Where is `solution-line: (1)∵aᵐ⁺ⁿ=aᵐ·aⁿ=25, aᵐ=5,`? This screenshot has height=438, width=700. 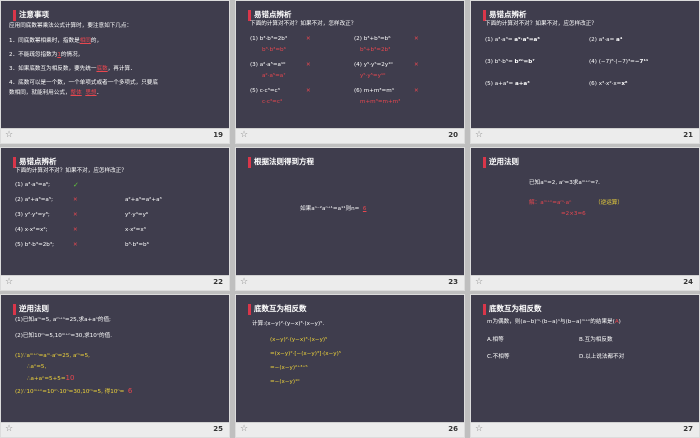
solution-line: (1)∵aᵐ⁺ⁿ=aᵐ·aⁿ=25, aᵐ=5, is located at coordinates (52, 356).